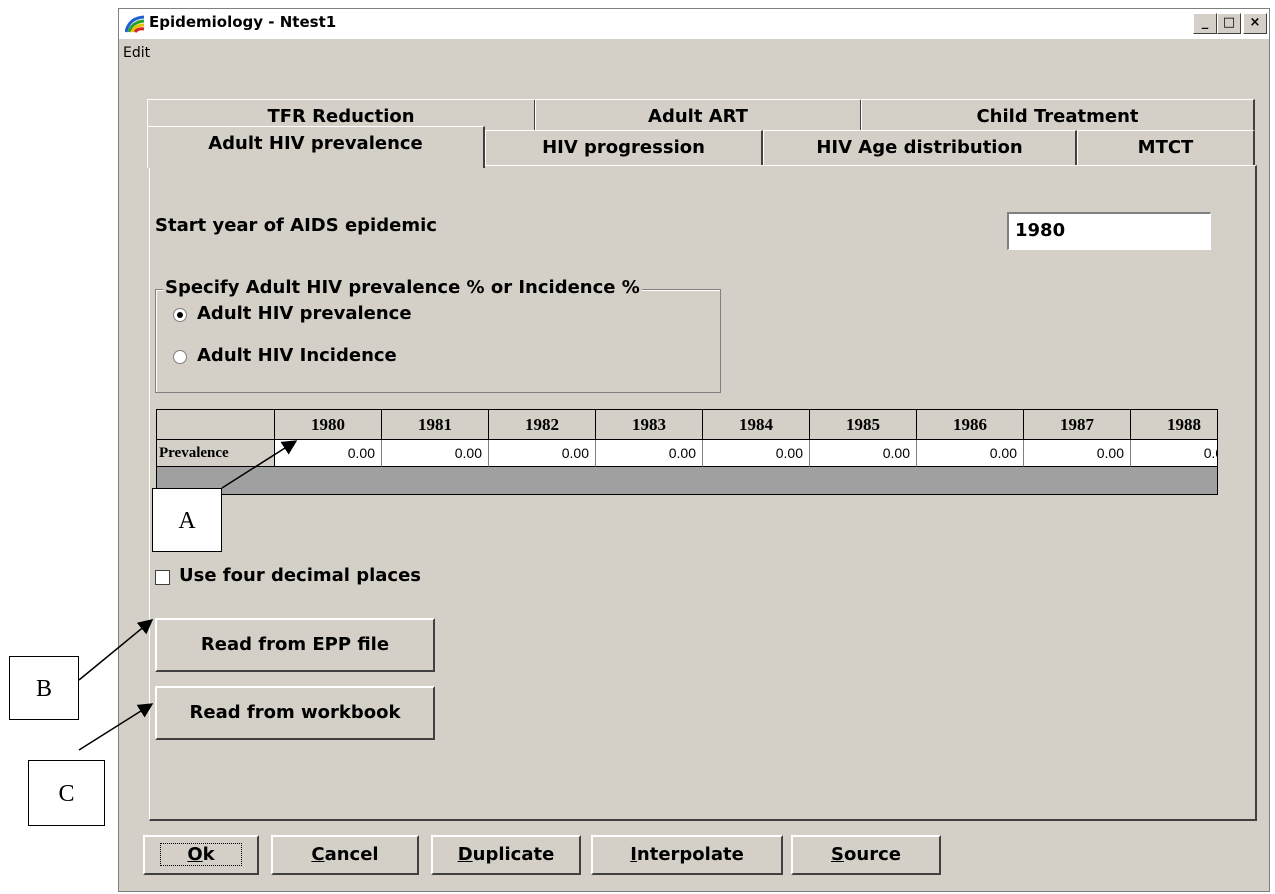 The image size is (1275, 894). I want to click on grid-year-header: 1981, so click(435, 425).